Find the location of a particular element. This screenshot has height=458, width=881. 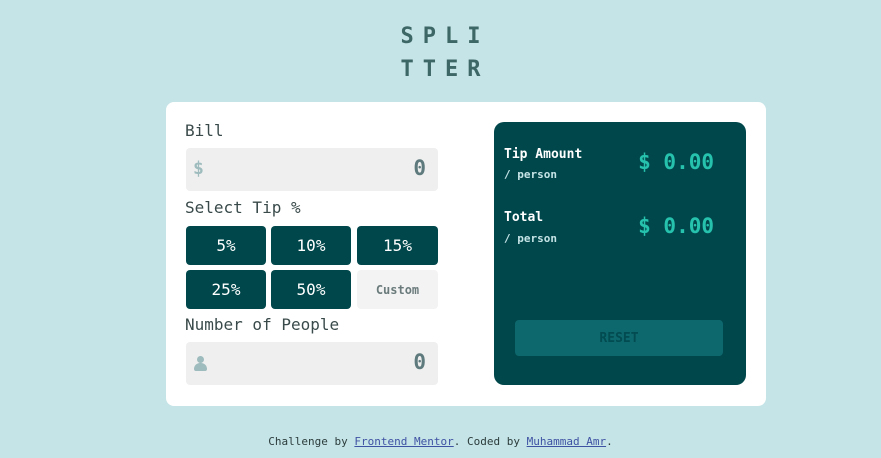

logo-line-2: TTER is located at coordinates (445, 69).